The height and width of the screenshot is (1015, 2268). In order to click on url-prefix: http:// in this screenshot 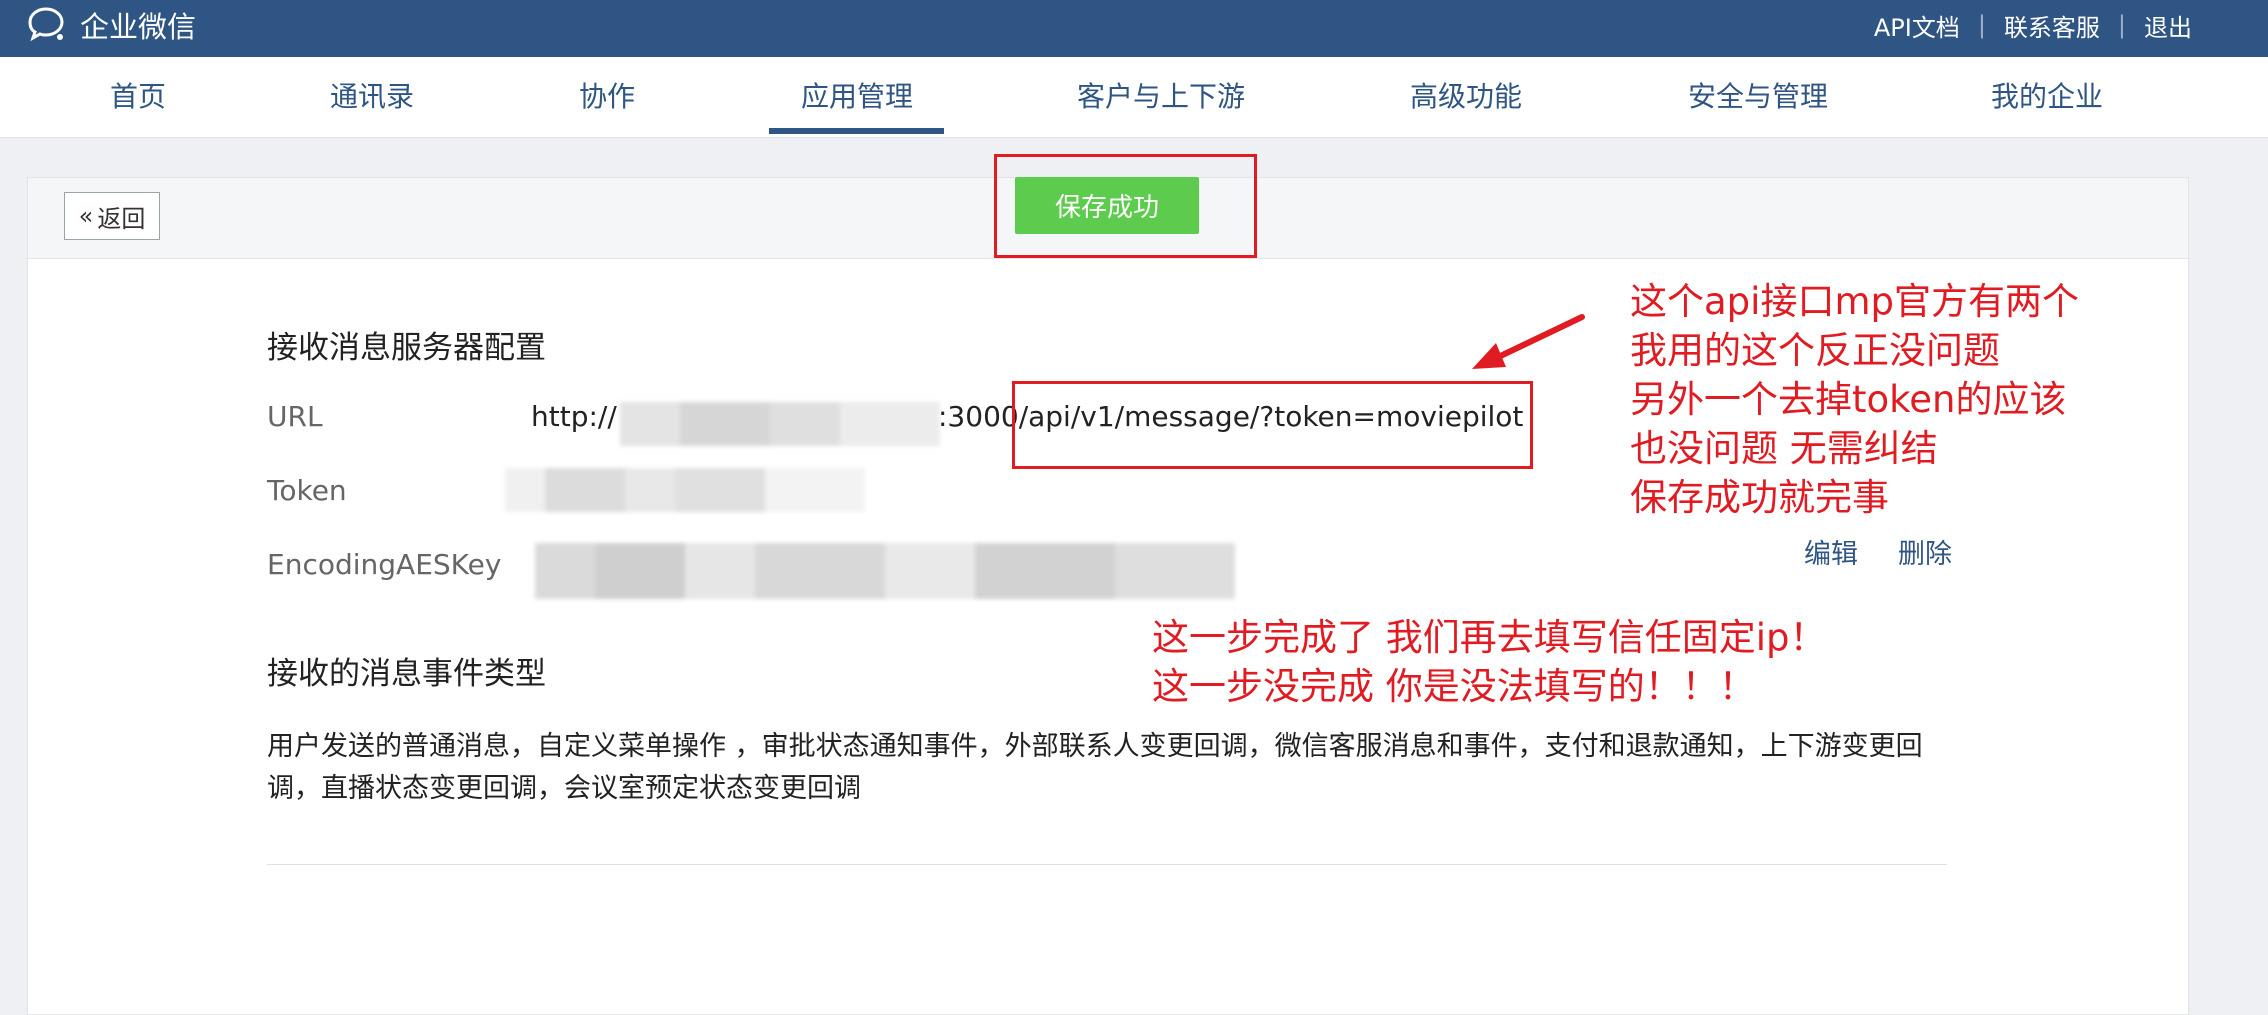, I will do `click(574, 416)`.